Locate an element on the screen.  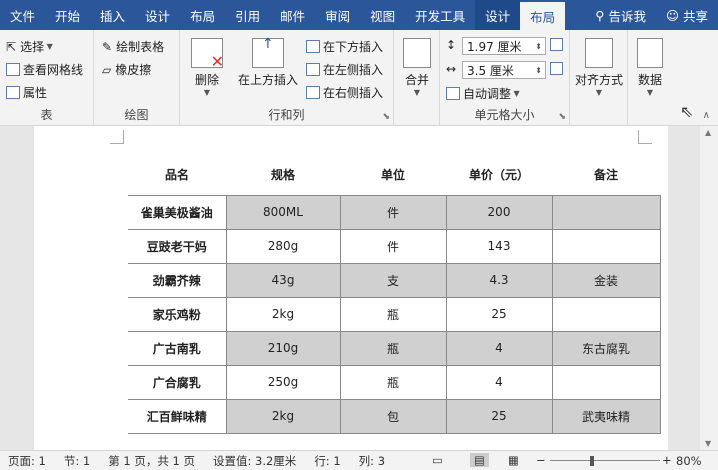
group-data: 数据 ▼ is located at coordinates (650, 78).